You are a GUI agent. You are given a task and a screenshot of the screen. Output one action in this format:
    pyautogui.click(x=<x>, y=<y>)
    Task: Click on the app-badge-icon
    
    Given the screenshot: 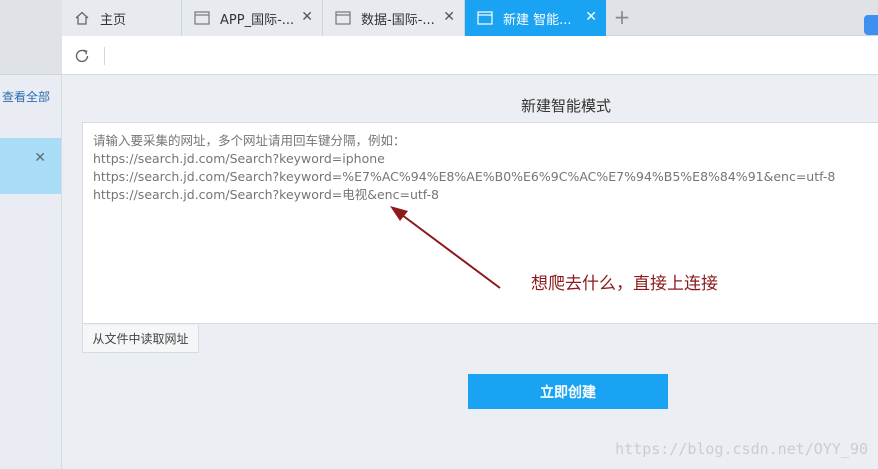 What is the action you would take?
    pyautogui.click(x=871, y=25)
    